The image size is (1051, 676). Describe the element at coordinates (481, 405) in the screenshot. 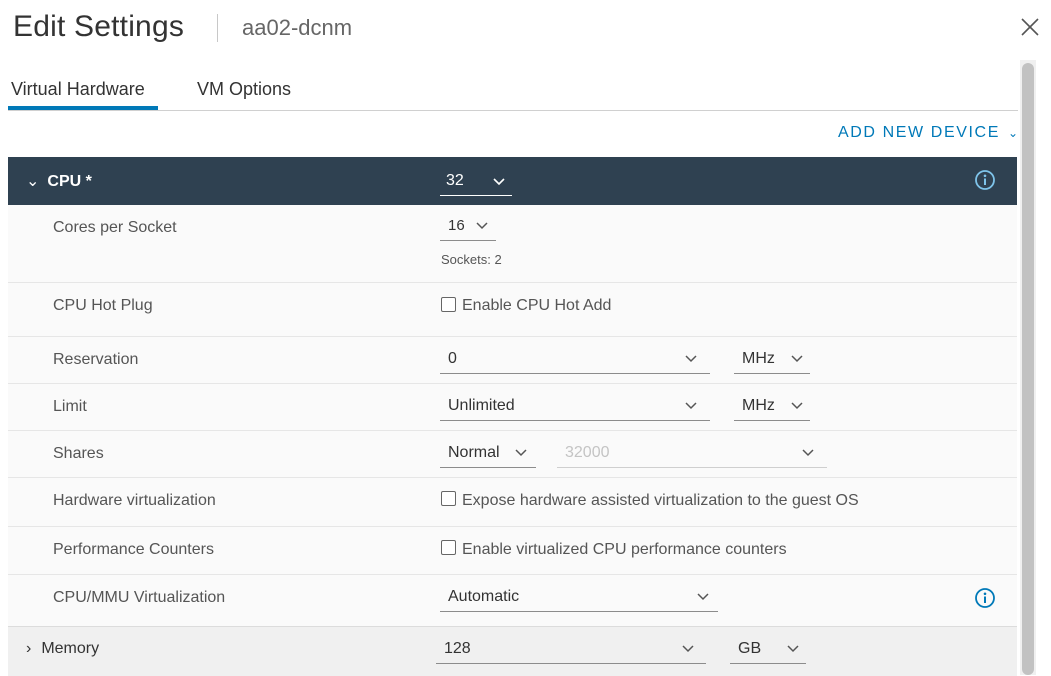

I see `limit-value: Unlimited` at that location.